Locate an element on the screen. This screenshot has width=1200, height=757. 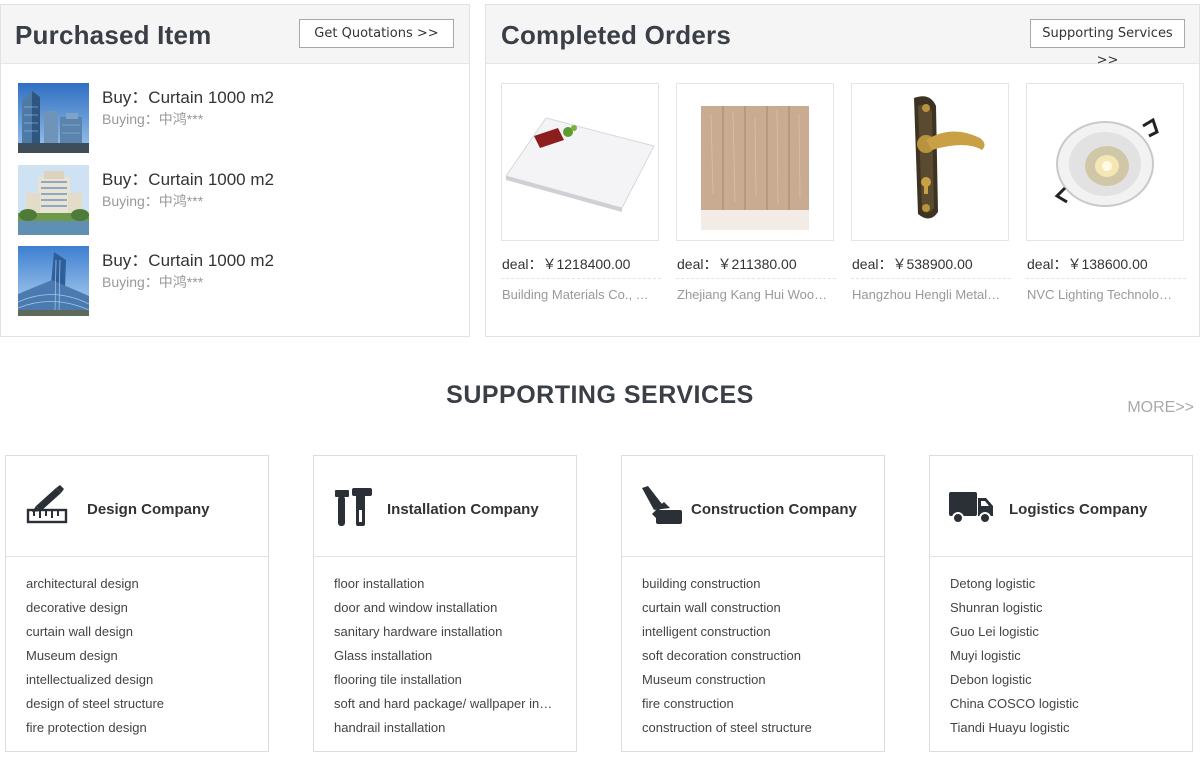
service-card-title: Design Company is located at coordinates (148, 509).